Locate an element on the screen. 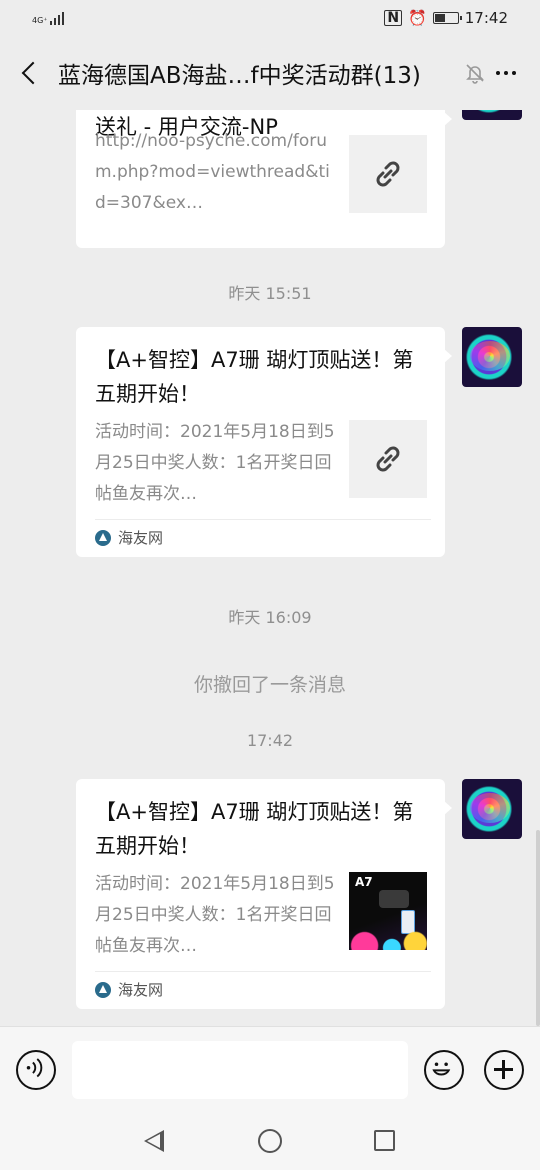 The height and width of the screenshot is (1170, 540). status-bar: 4G⁺ N ⏰ 17:42 is located at coordinates (270, 18).